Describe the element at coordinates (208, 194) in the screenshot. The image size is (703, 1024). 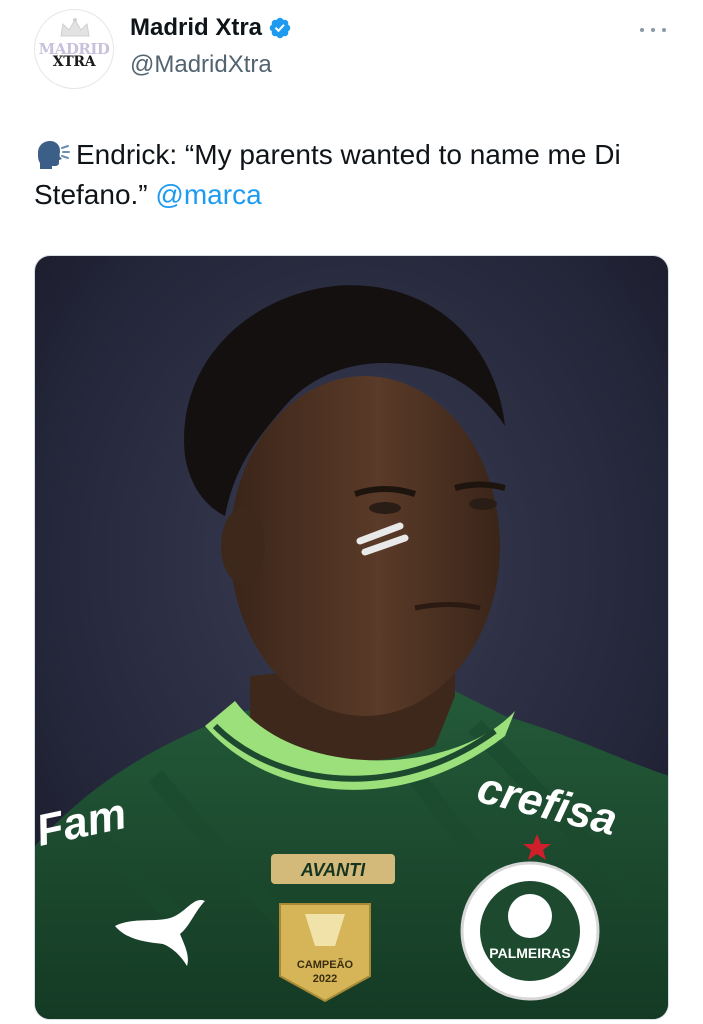
I see `mention-link: @marca` at that location.